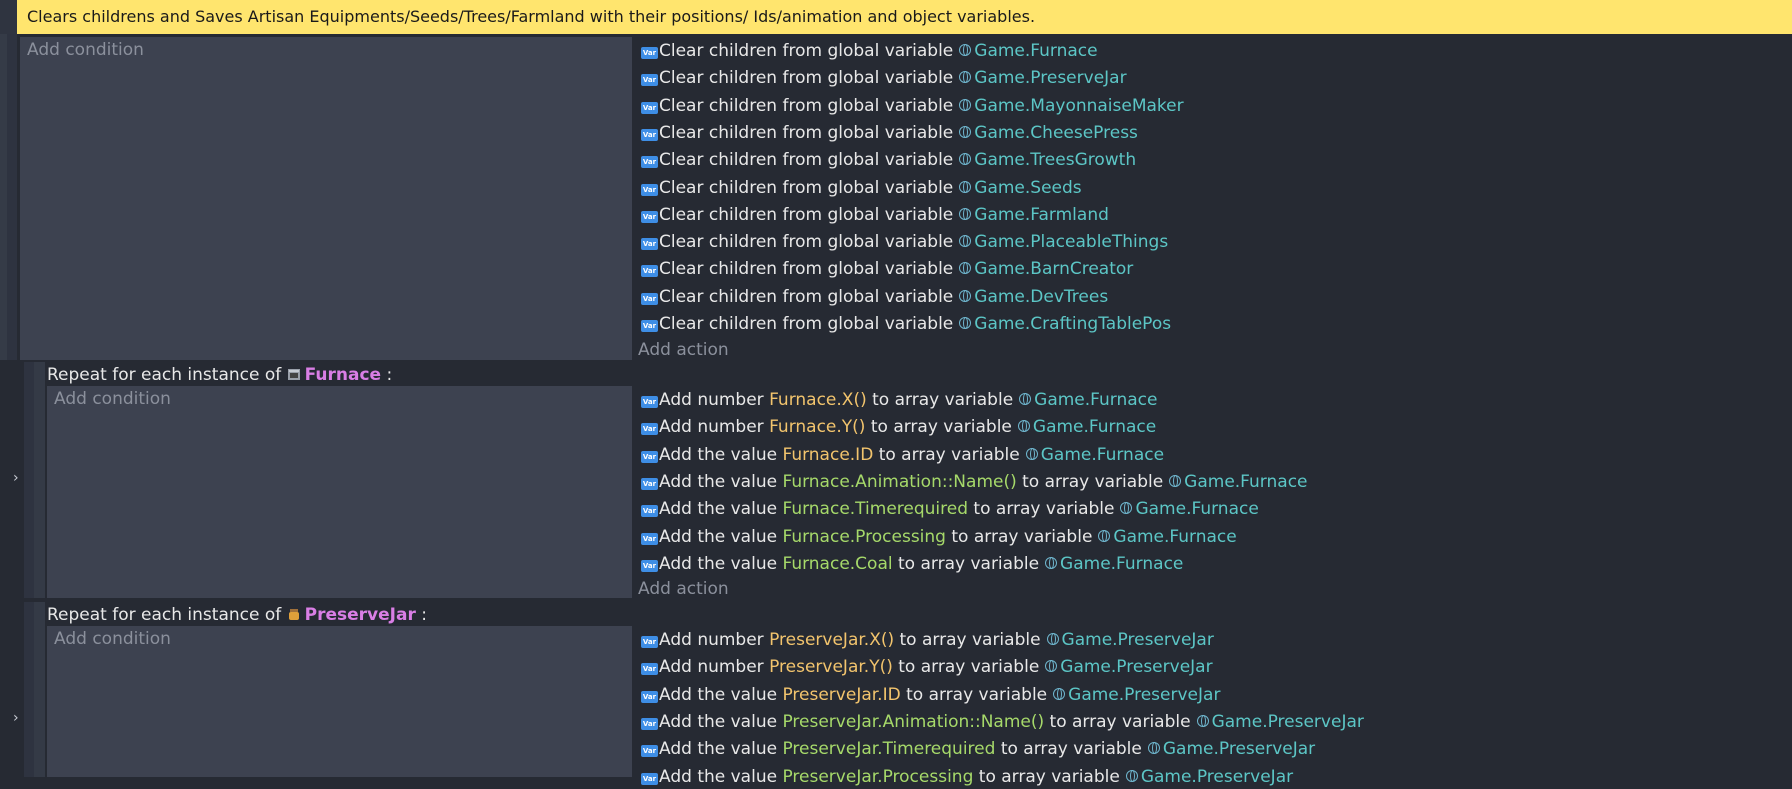 The height and width of the screenshot is (789, 1792). I want to click on conditions-panel-furnace, so click(339, 492).